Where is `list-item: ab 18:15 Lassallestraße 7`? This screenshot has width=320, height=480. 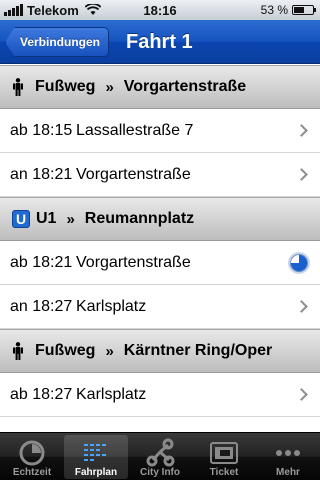 list-item: ab 18:15 Lassallestraße 7 is located at coordinates (160, 131).